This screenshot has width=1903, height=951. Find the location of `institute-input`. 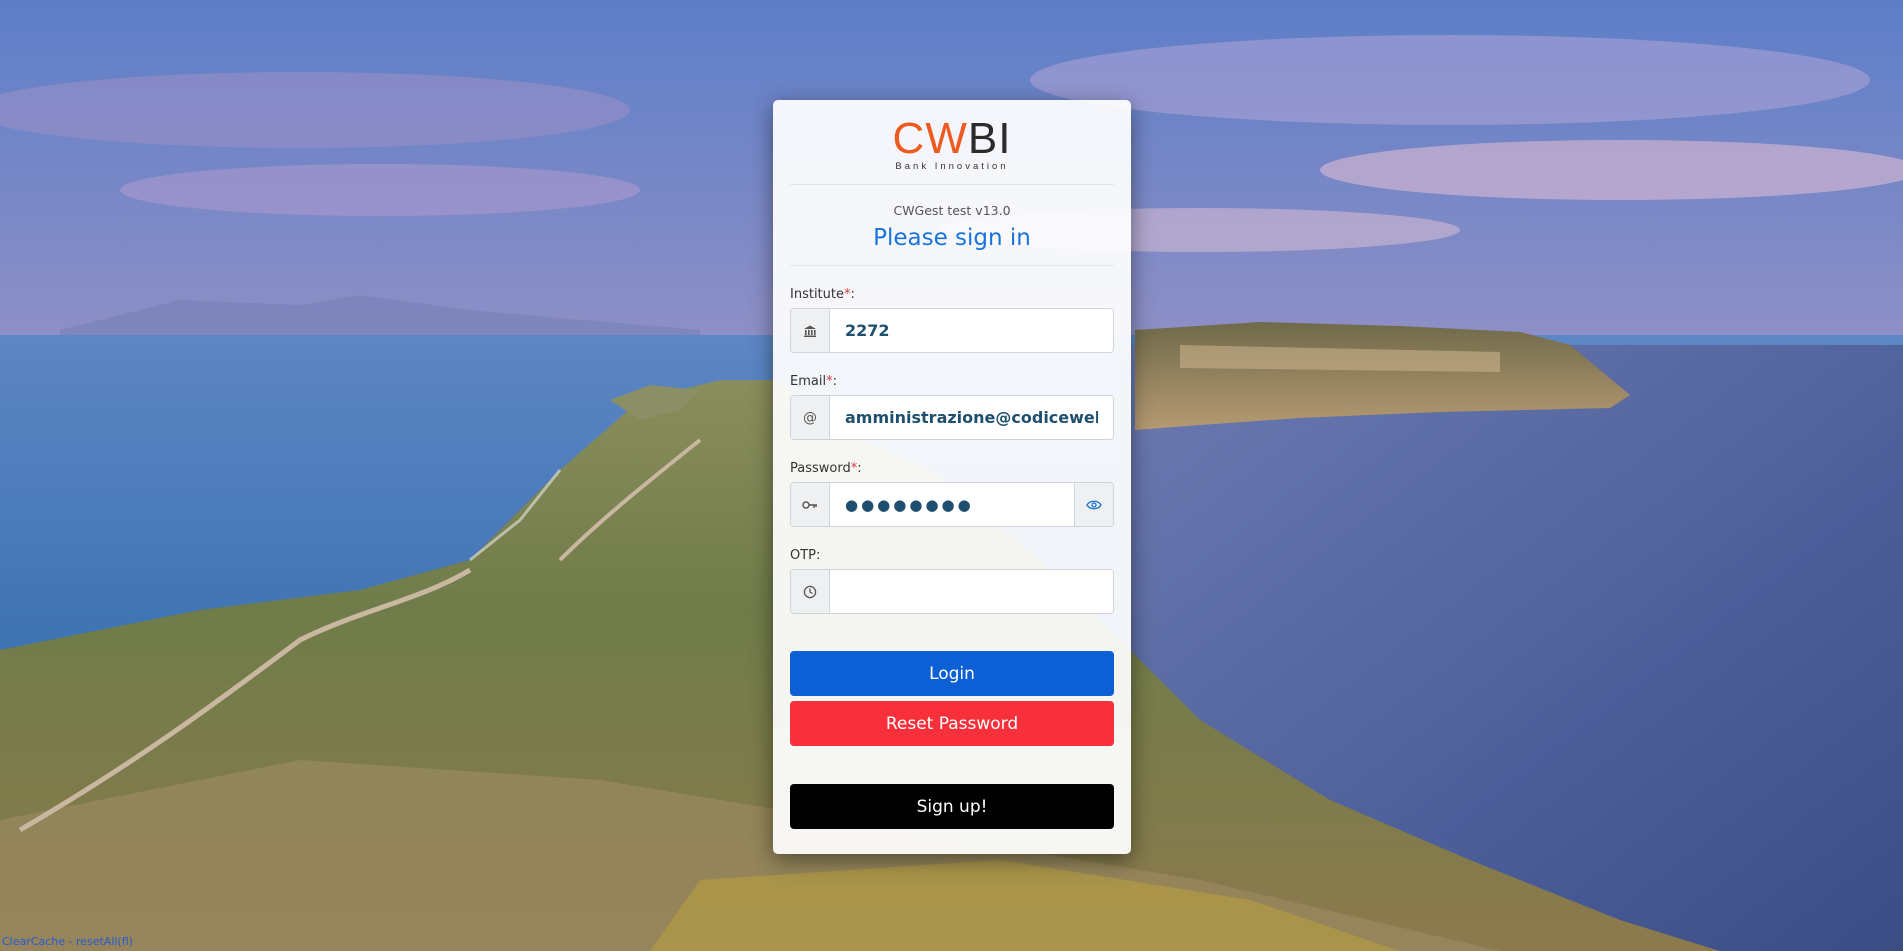

institute-input is located at coordinates (971, 330).